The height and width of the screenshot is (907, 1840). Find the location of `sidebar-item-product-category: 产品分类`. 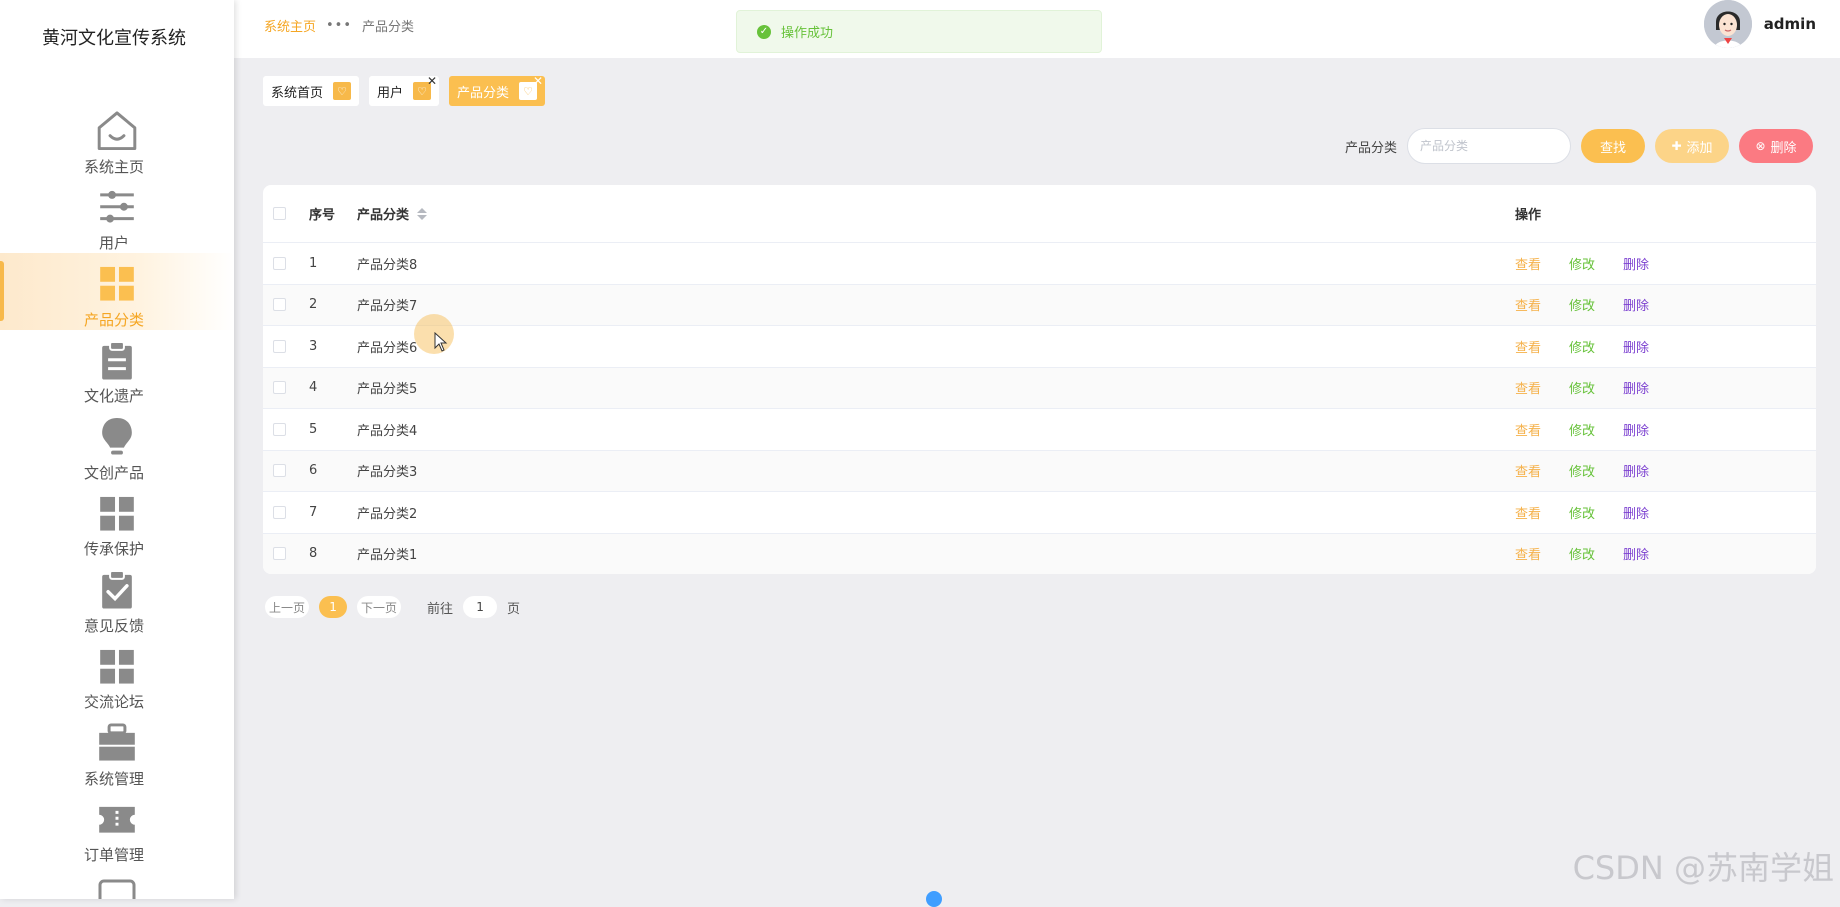

sidebar-item-product-category: 产品分类 is located at coordinates (117, 291).